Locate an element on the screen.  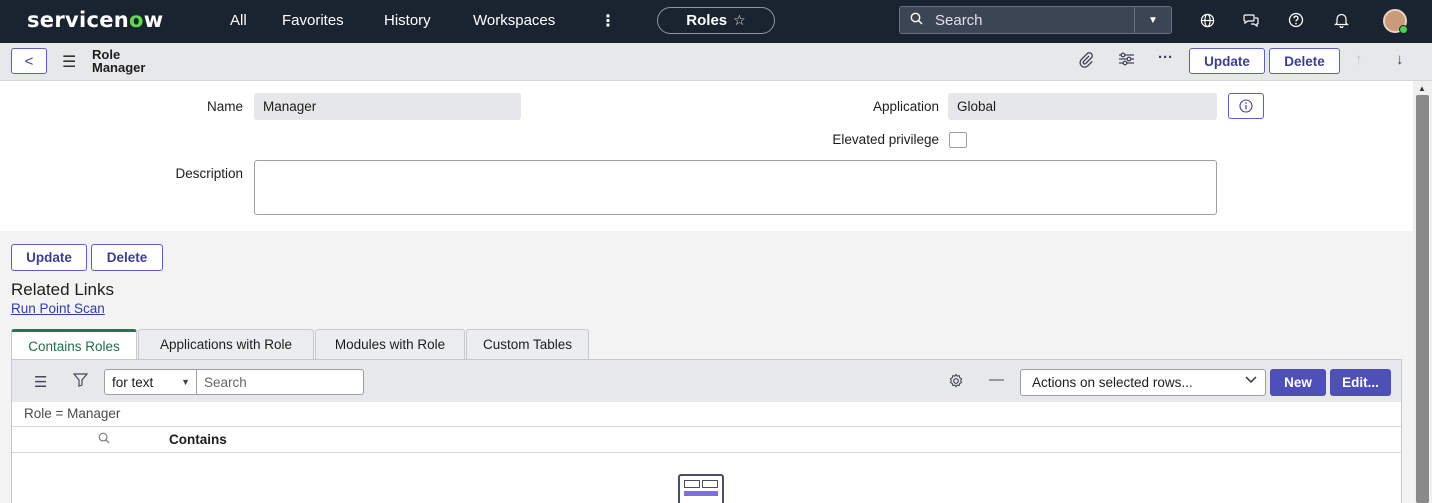
form-context-menu-icon: ☰ is located at coordinates (69, 62).